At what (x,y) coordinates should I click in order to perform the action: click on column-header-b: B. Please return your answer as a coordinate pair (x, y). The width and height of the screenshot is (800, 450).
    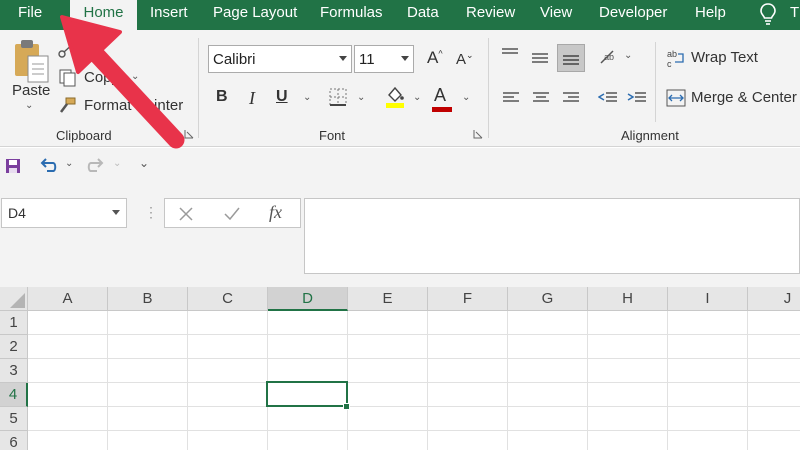
    Looking at the image, I should click on (148, 299).